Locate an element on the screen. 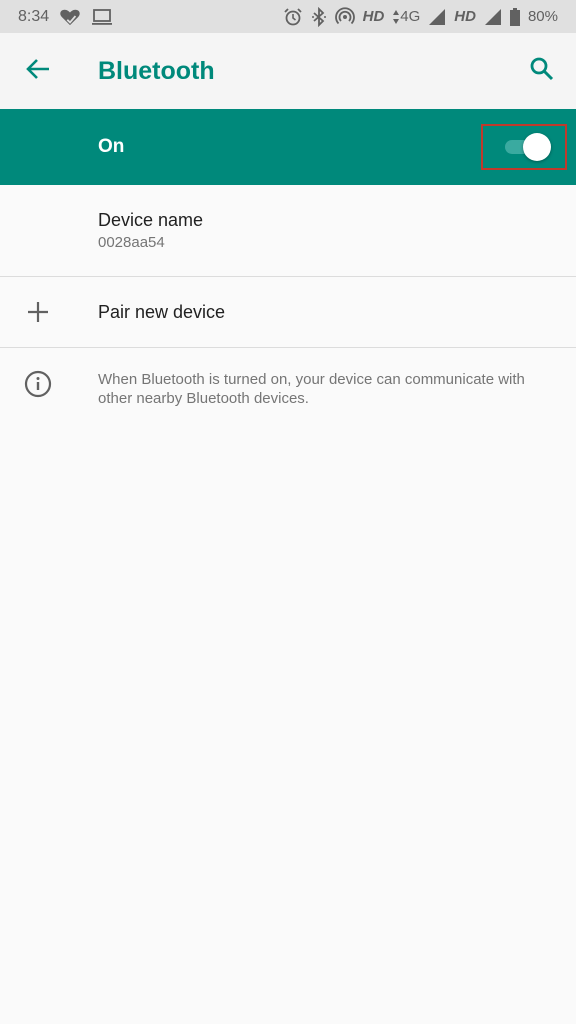  status-bar: 8:34 HD 4G HD 80% is located at coordinates (288, 16).